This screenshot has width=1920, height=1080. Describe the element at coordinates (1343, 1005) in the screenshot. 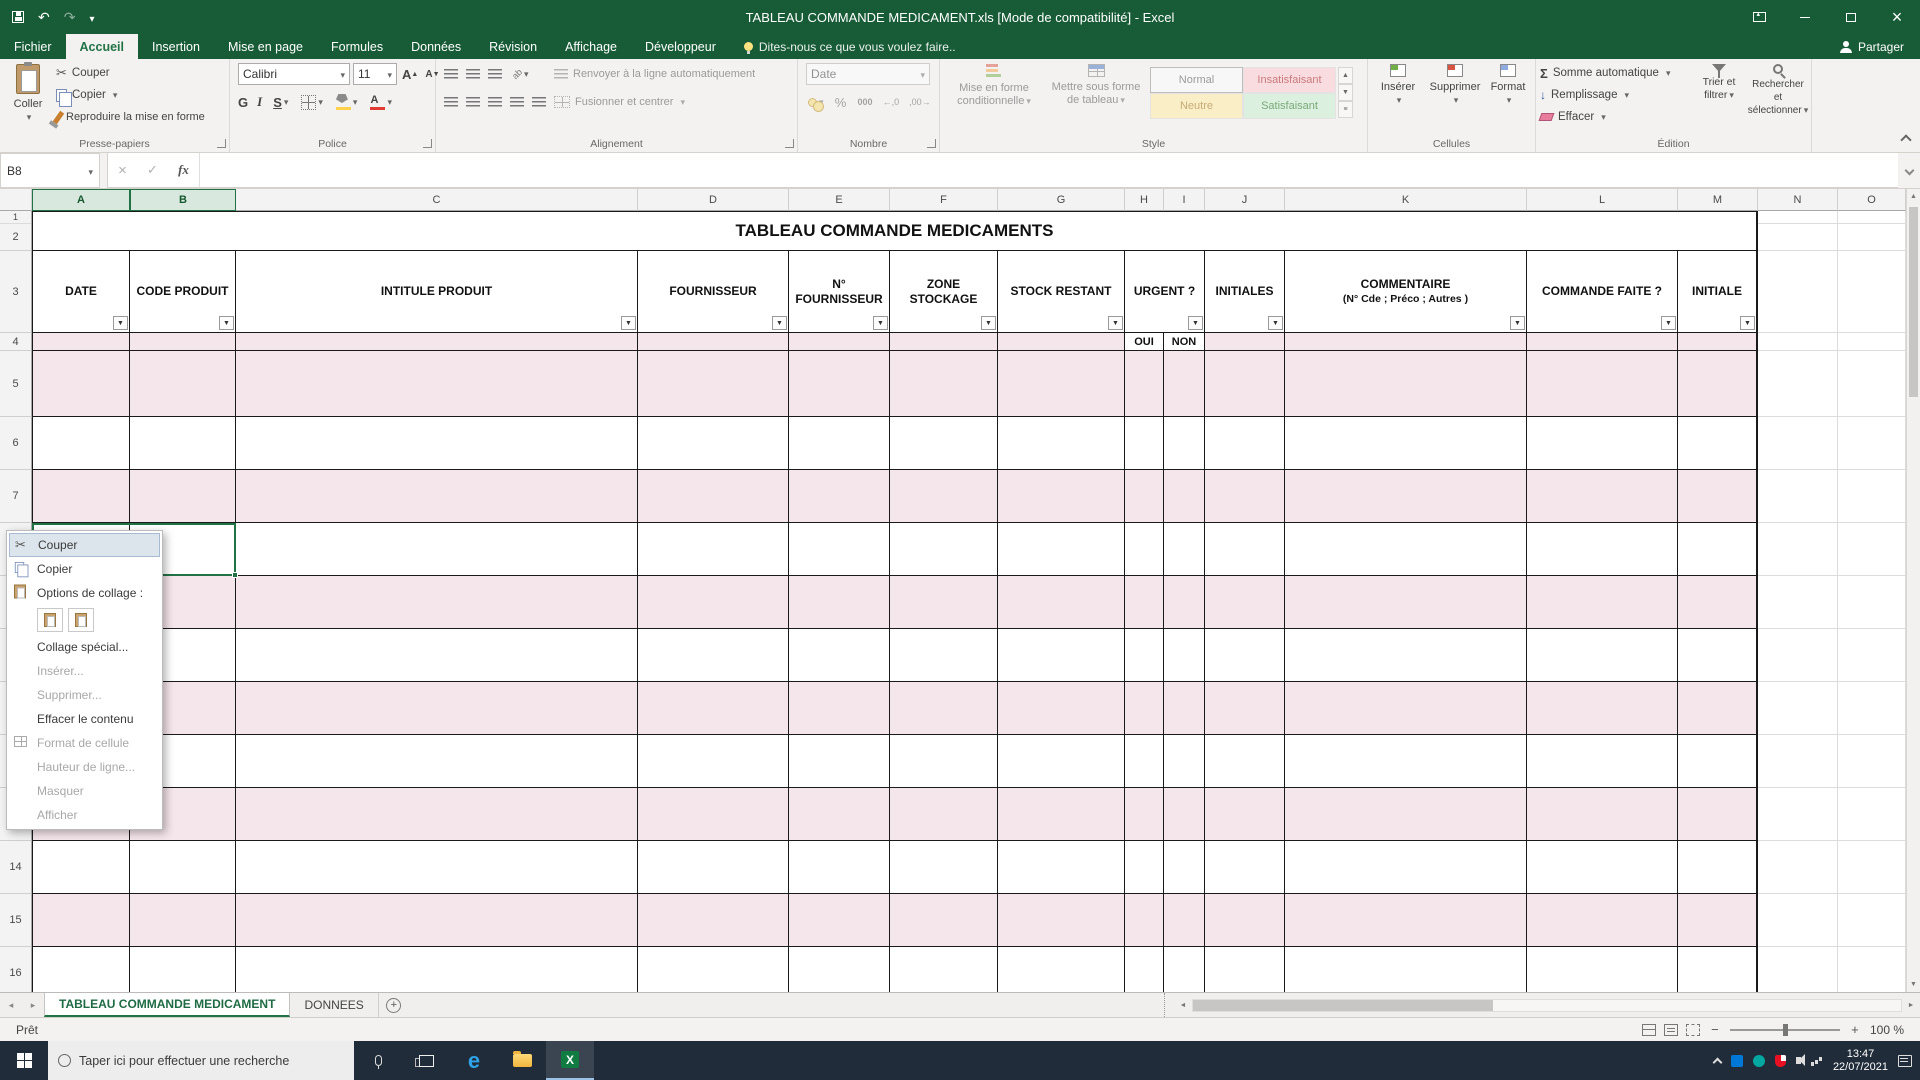

I see `horizontal-scroll-thumb` at that location.